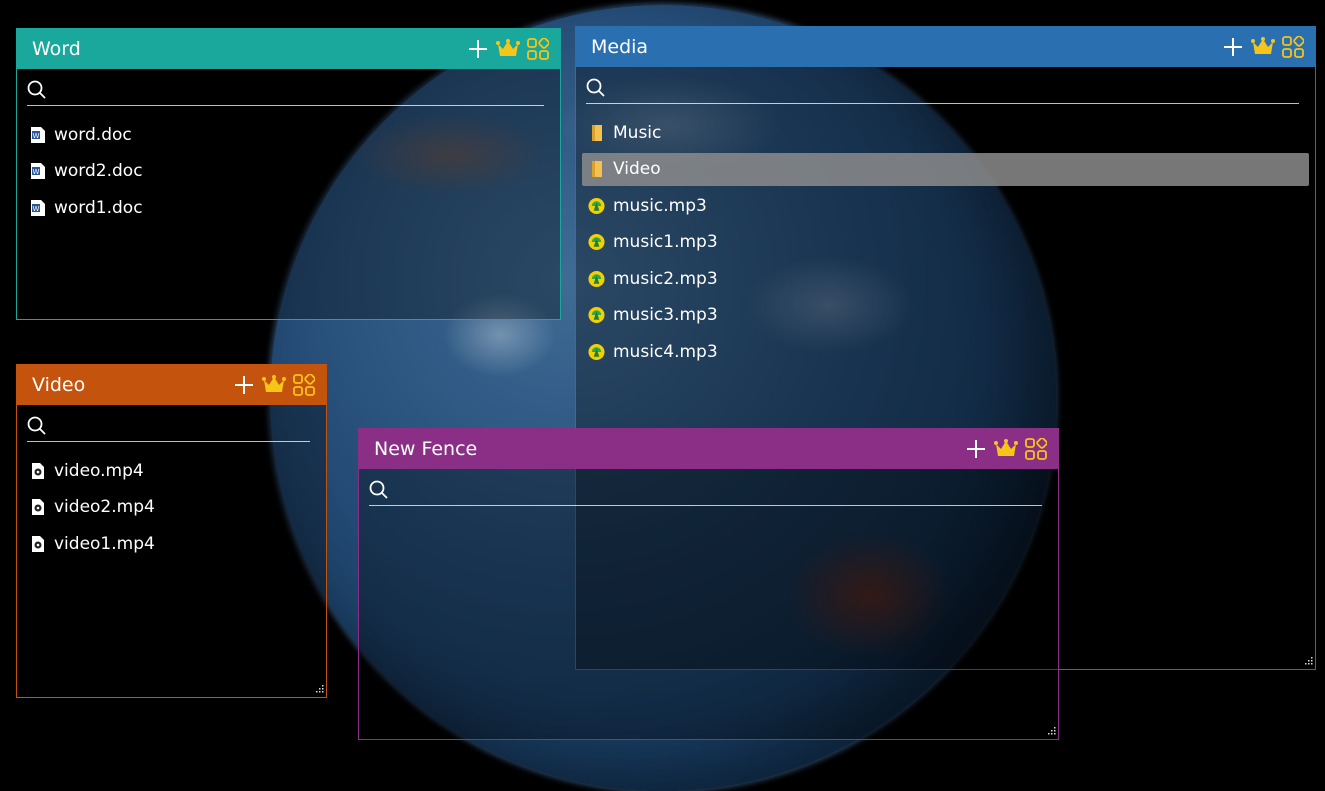 The height and width of the screenshot is (791, 1325). What do you see at coordinates (945, 169) in the screenshot?
I see `folder-item-video: Video` at bounding box center [945, 169].